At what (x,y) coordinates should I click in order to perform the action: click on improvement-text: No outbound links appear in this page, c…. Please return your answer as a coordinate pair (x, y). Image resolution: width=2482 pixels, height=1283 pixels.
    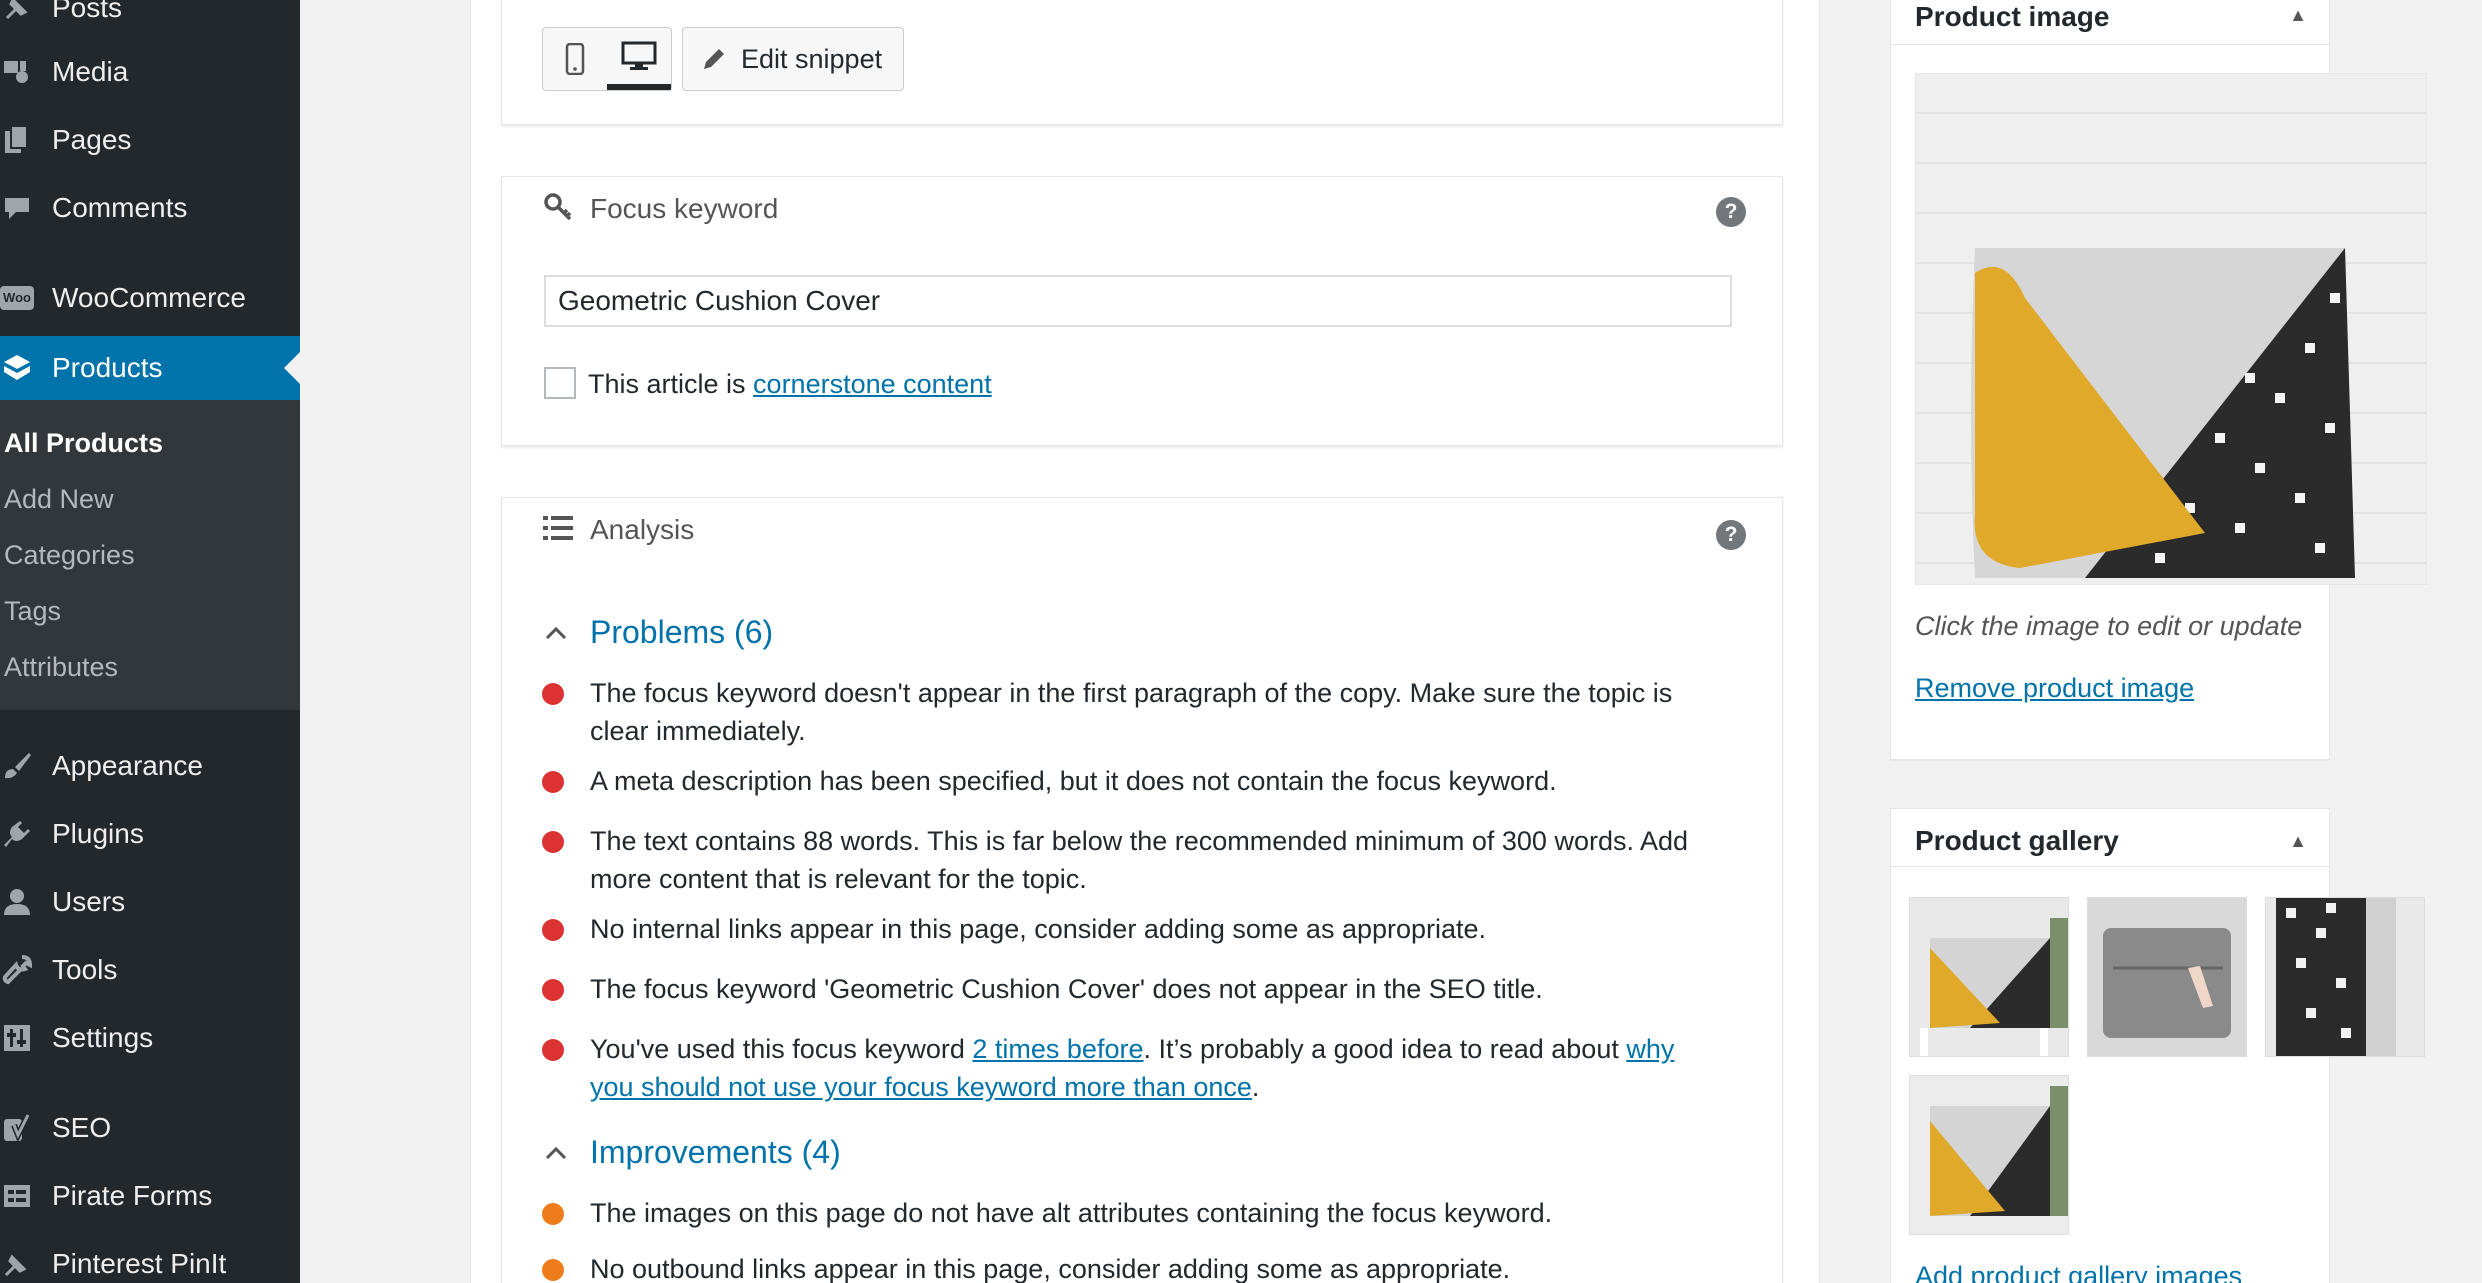
    Looking at the image, I should click on (1050, 1268).